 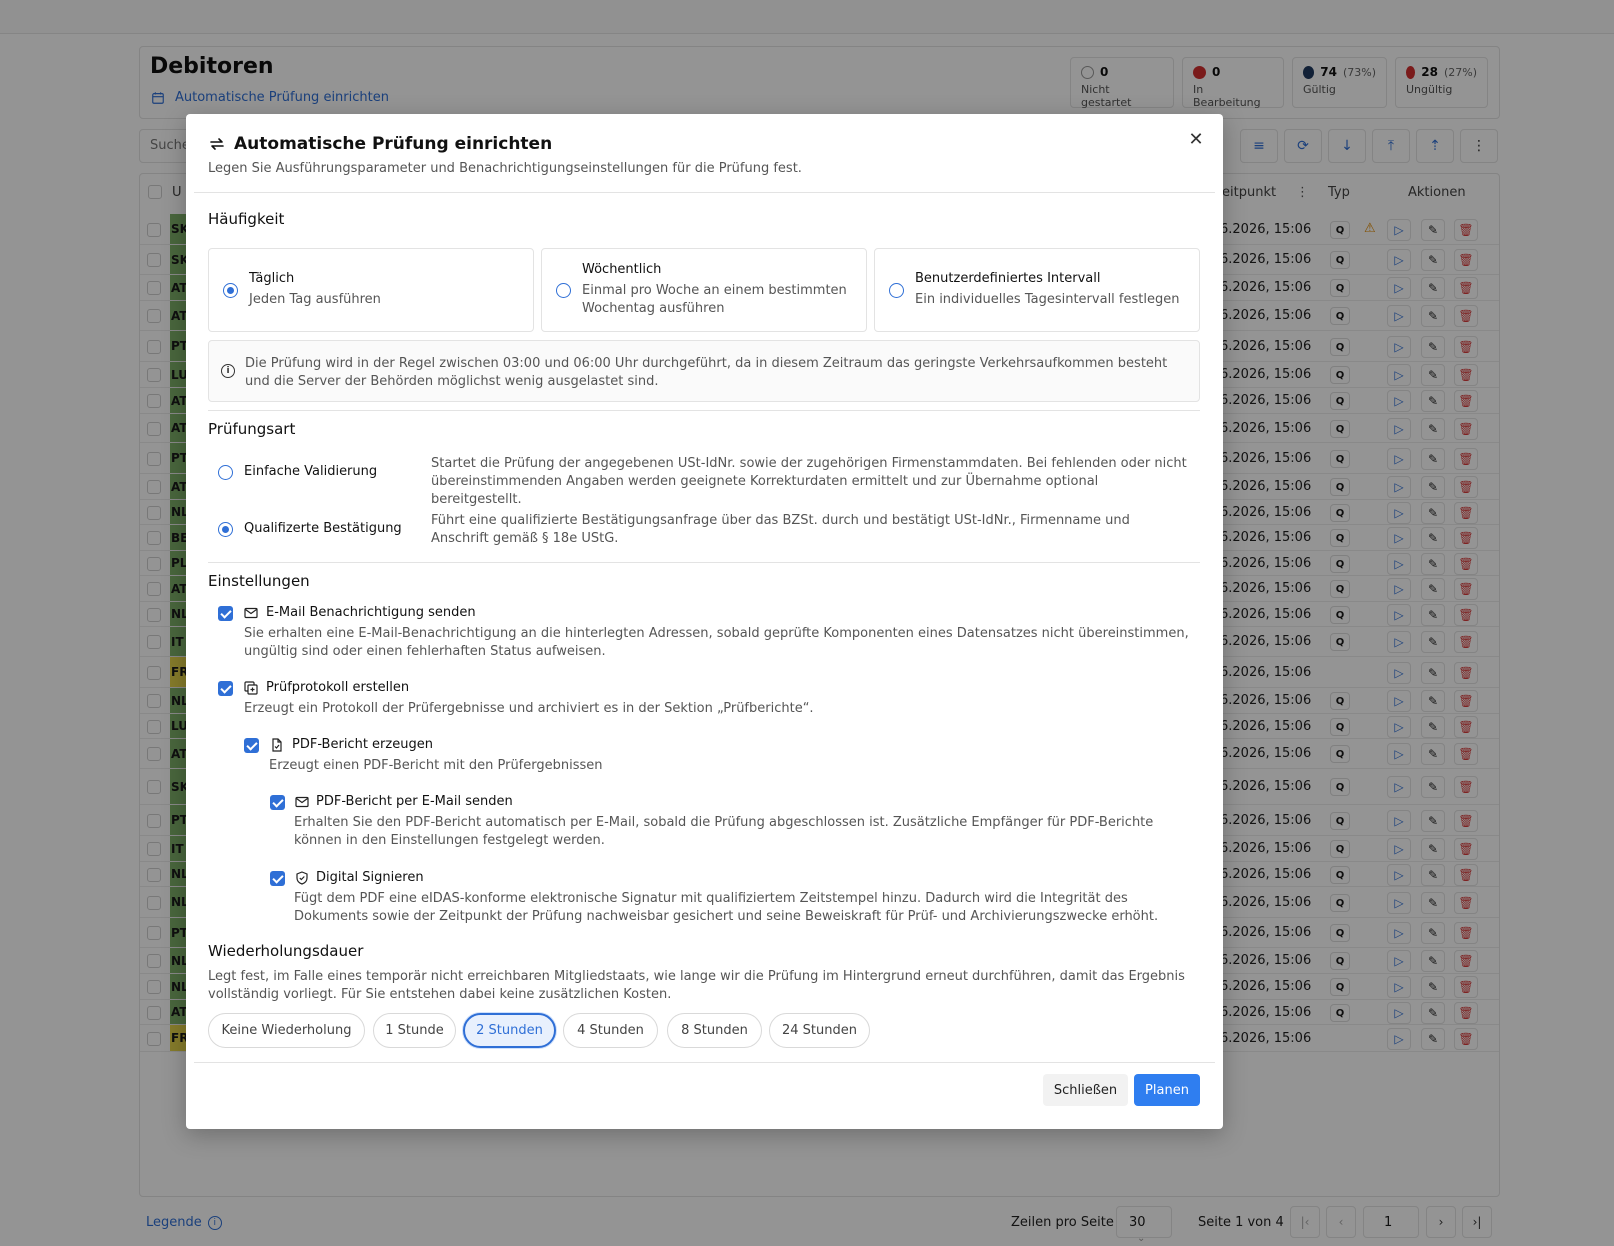 What do you see at coordinates (563, 290) in the screenshot?
I see `radio-weekly` at bounding box center [563, 290].